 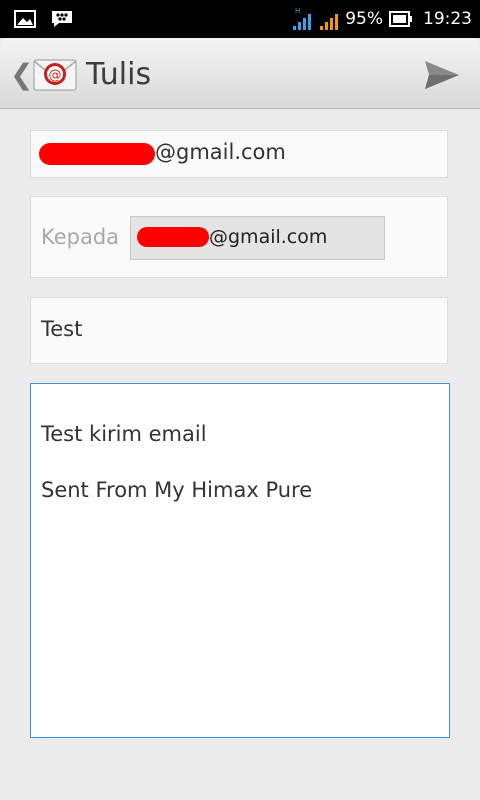 I want to click on to-field: Kepada @gmail.com, so click(x=239, y=237).